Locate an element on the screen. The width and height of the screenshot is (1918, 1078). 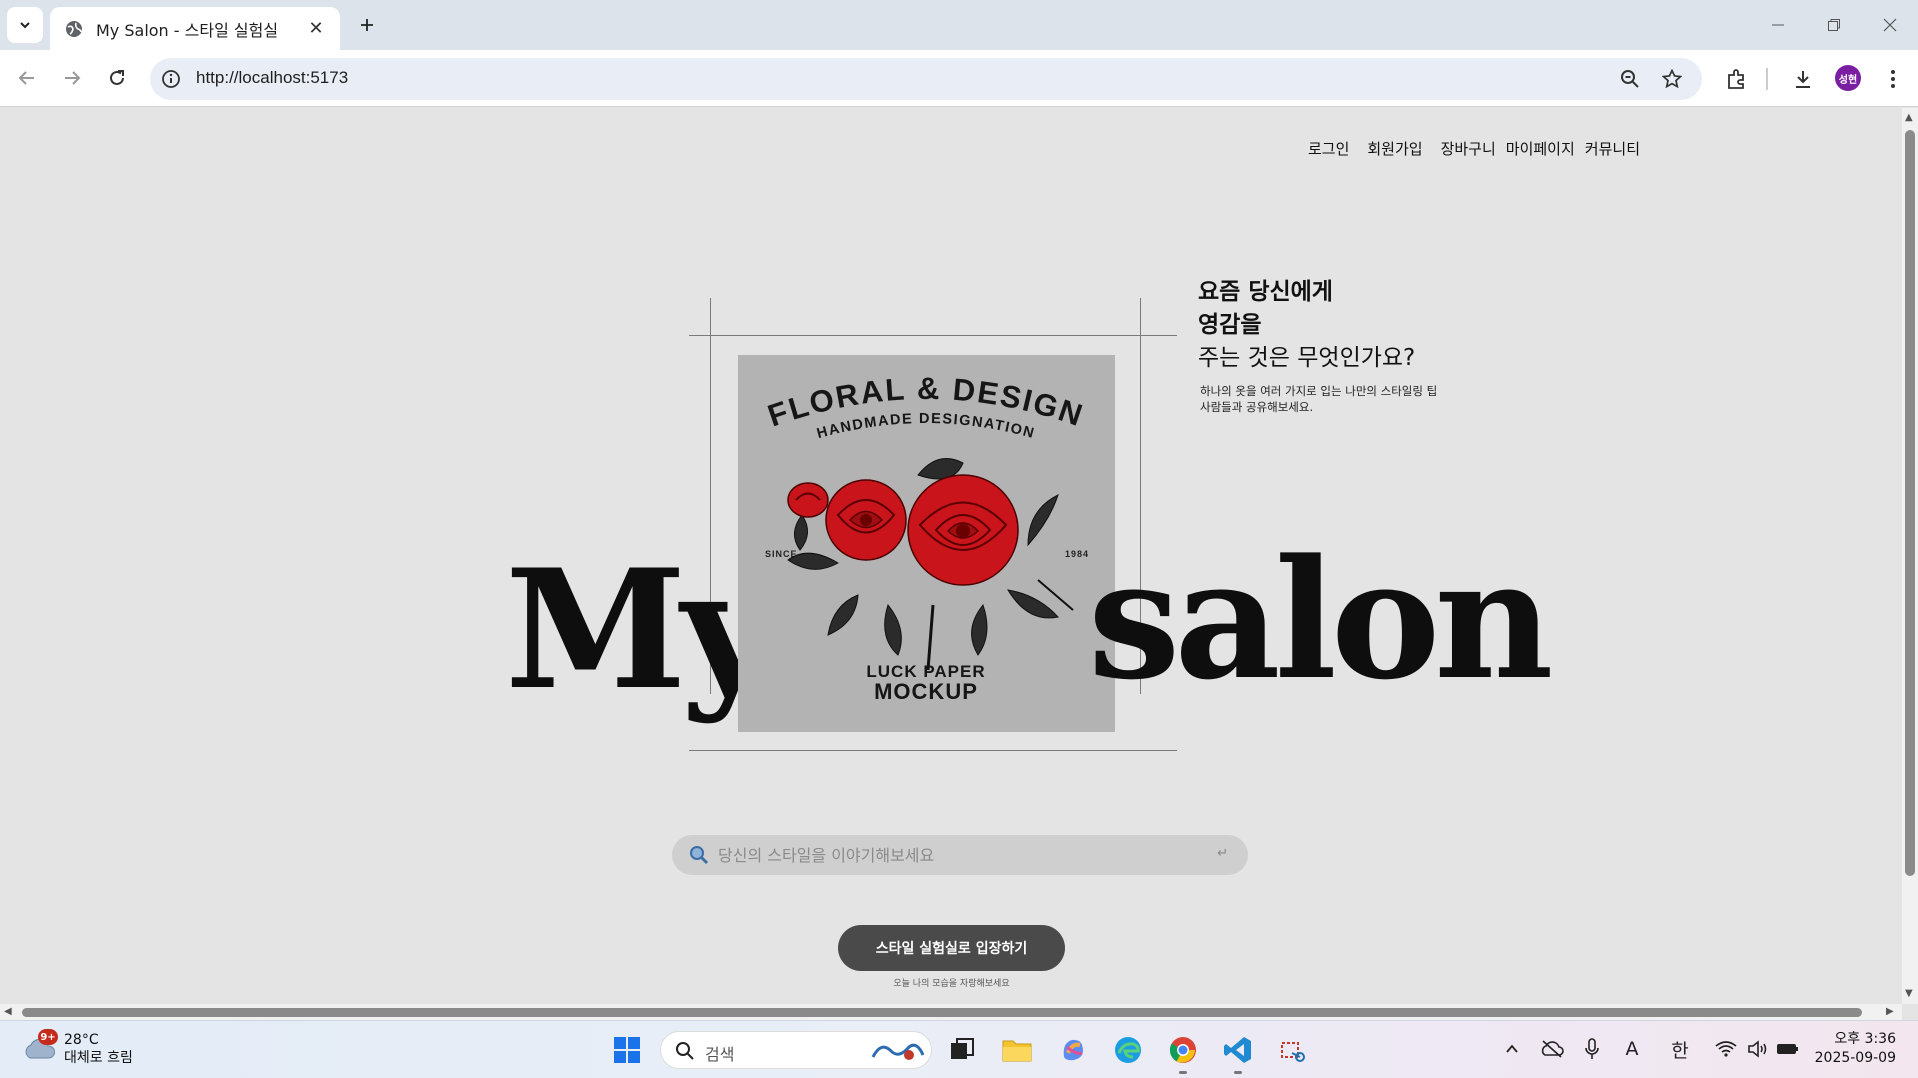
enter-lab-caption: 오늘 나의 모습을 자랑해보세요 is located at coordinates (951, 984).